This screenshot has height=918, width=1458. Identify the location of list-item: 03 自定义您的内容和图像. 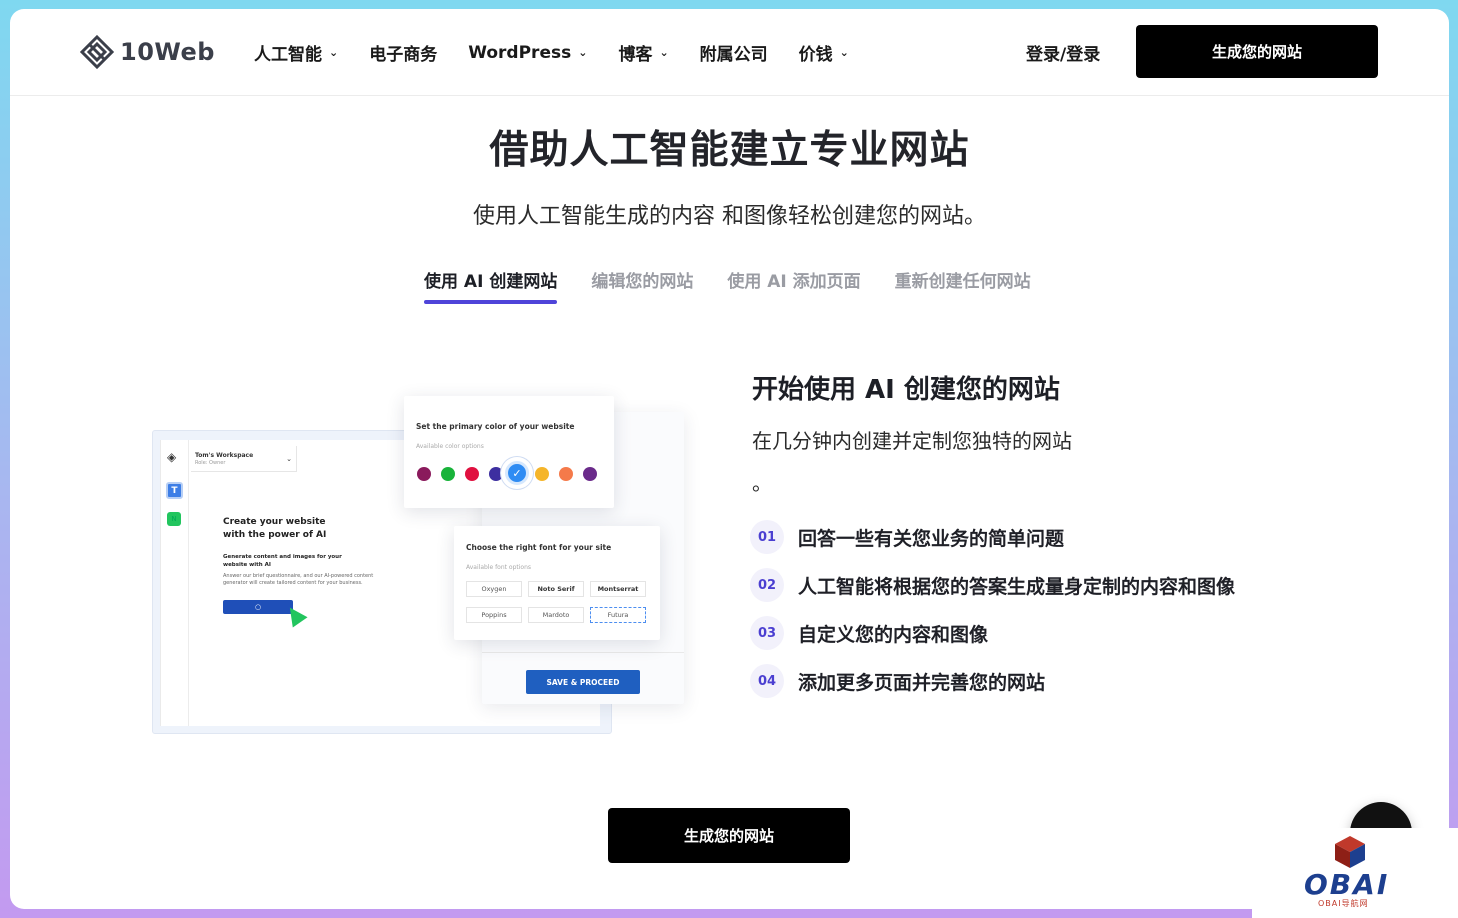
(992, 633).